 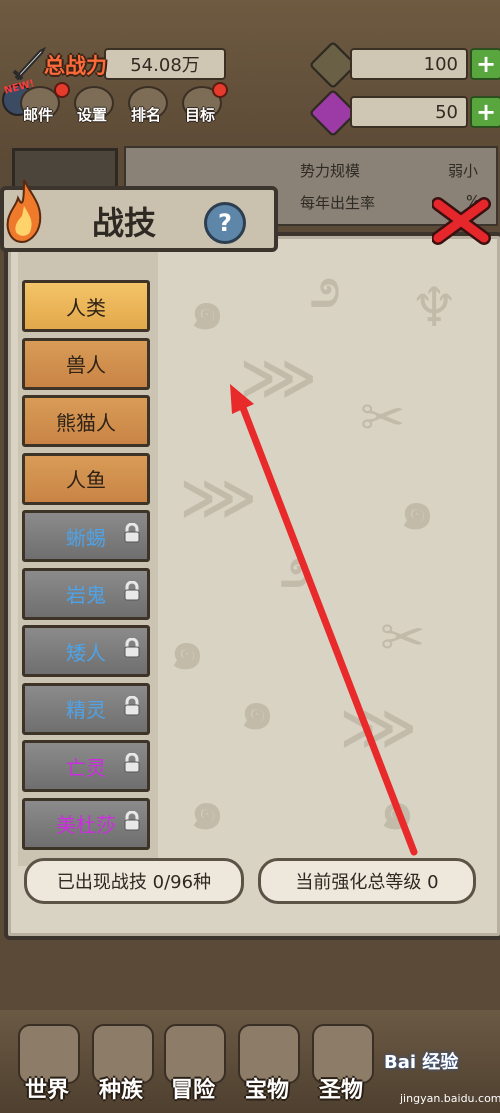 What do you see at coordinates (267, 1068) in the screenshot?
I see `nav-treasure: 宝物` at bounding box center [267, 1068].